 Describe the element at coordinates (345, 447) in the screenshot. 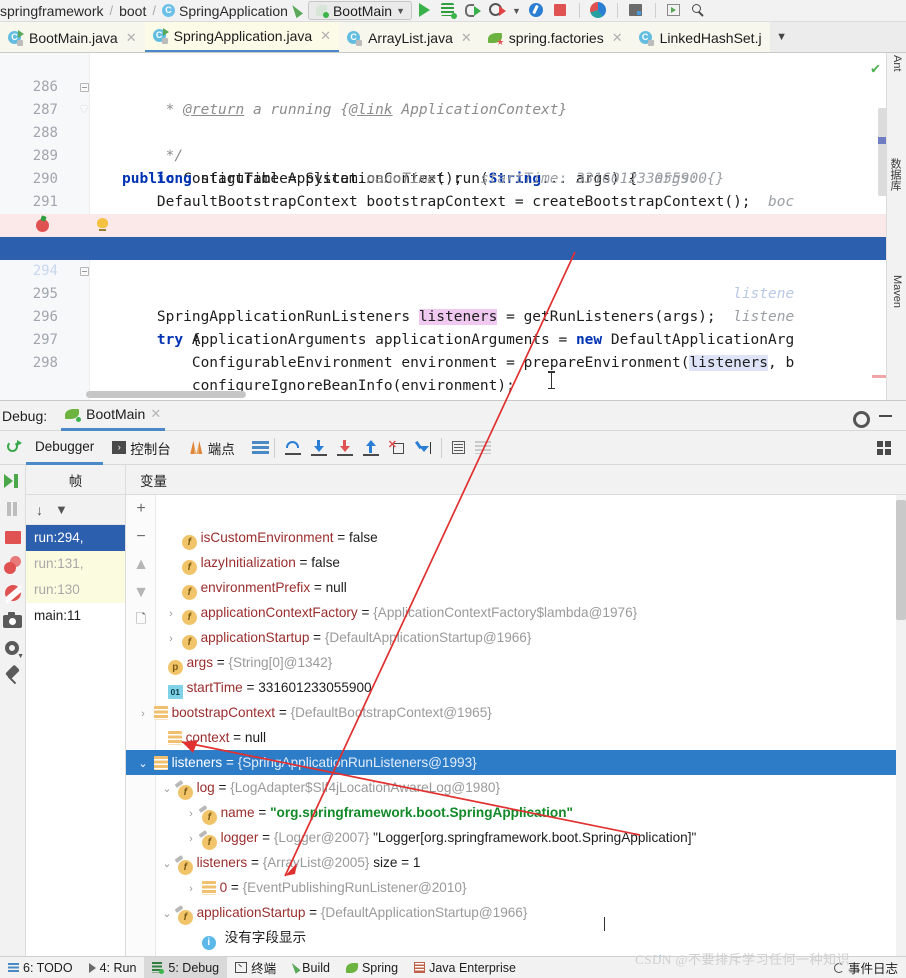

I see `force-step-into-icon` at that location.